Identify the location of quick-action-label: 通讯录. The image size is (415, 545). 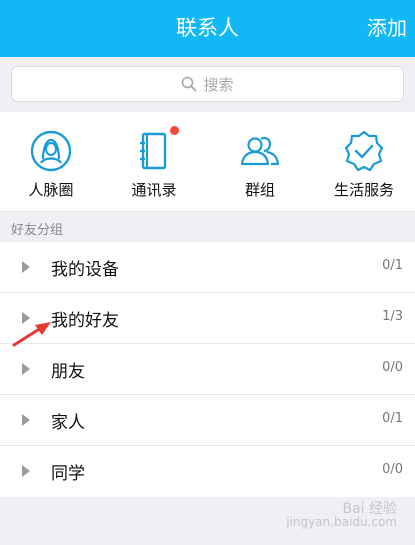
(154, 190).